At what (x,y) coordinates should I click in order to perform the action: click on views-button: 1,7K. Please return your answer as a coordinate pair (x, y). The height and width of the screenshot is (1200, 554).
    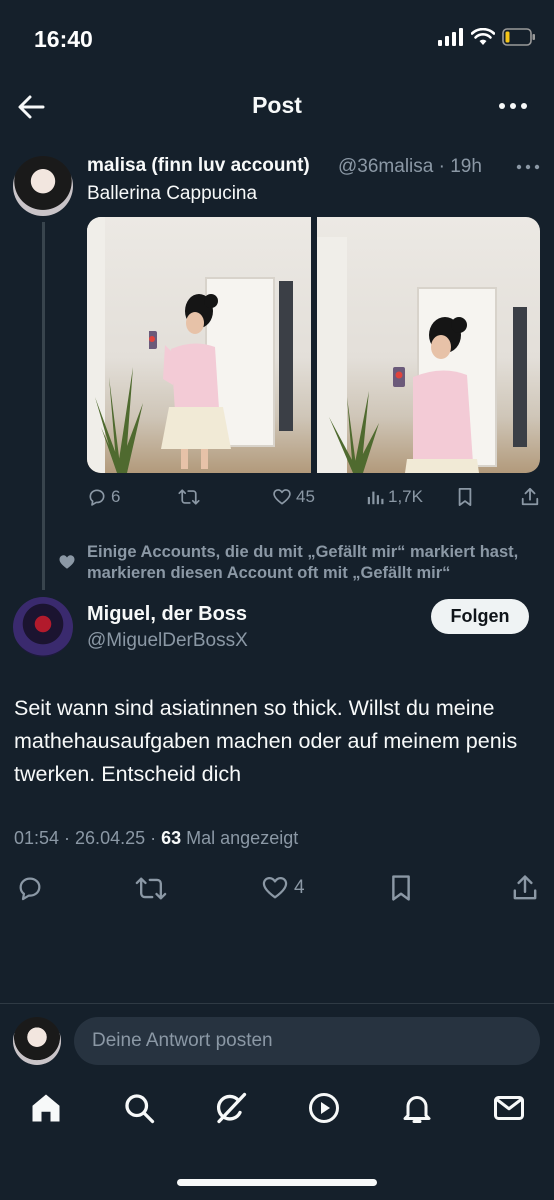
    Looking at the image, I should click on (394, 497).